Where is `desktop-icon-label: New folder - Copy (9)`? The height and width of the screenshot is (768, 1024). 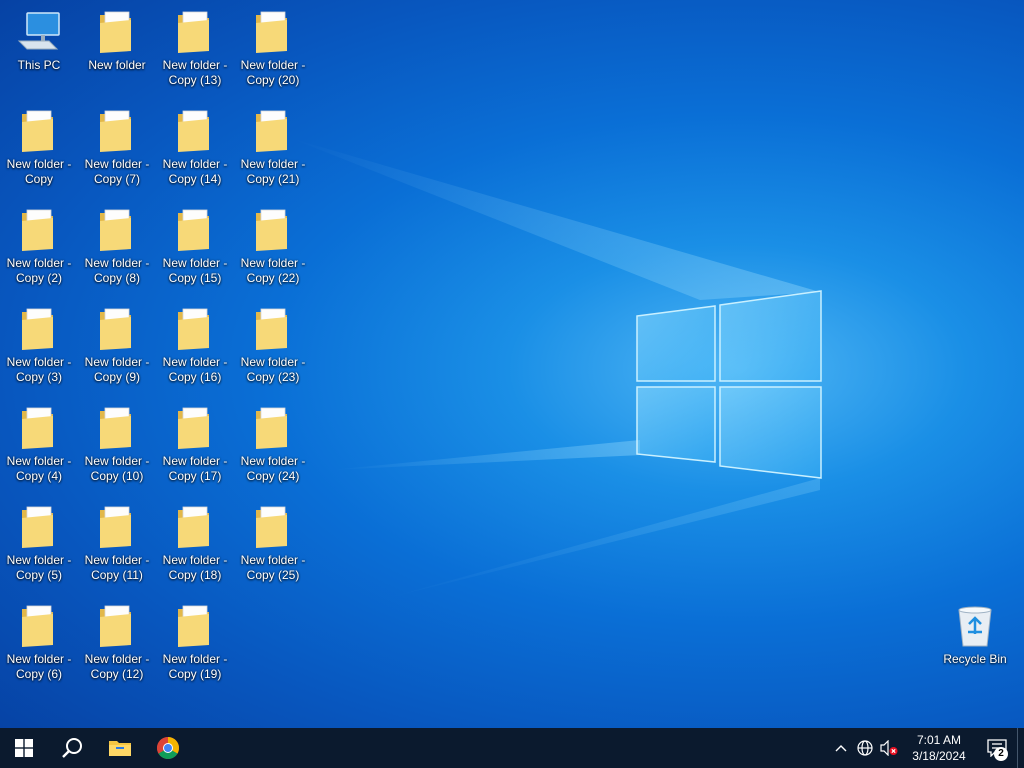 desktop-icon-label: New folder - Copy (9) is located at coordinates (117, 369).